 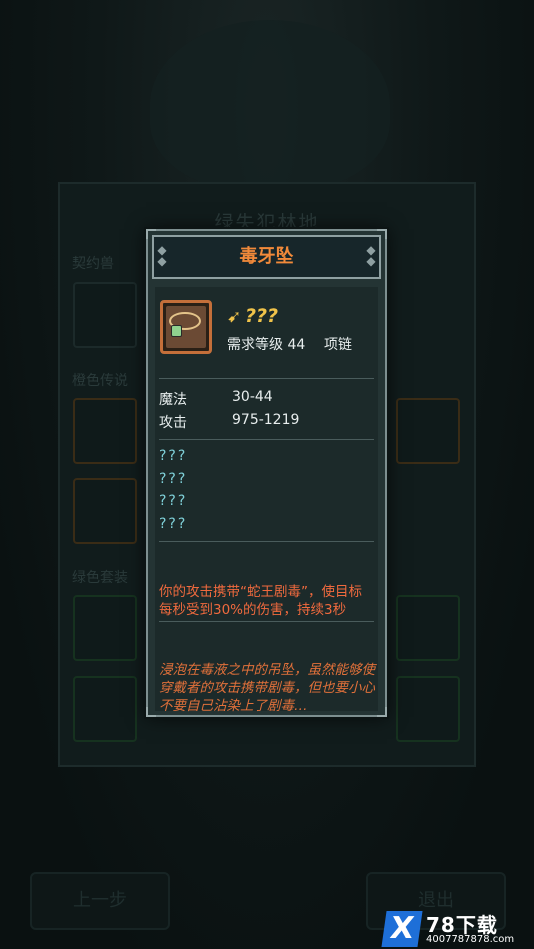 I want to click on header-right-deco-icon: ◆ ◆, so click(x=371, y=255).